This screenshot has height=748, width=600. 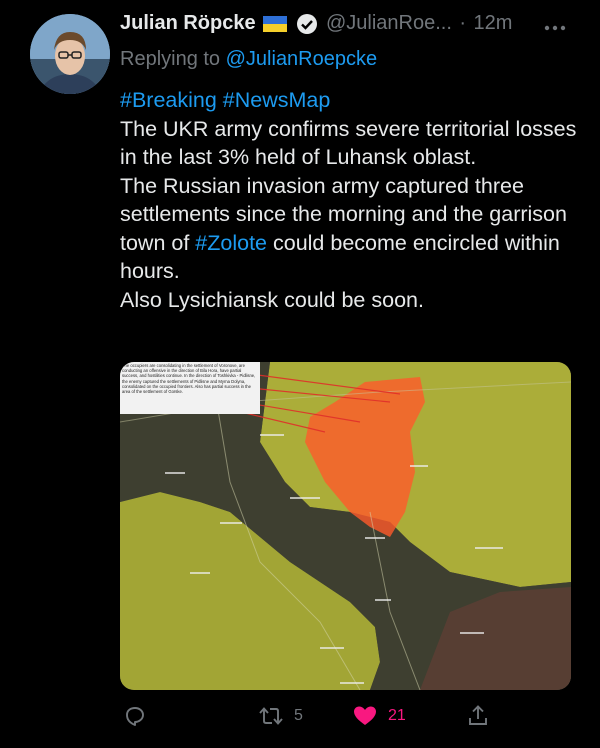 What do you see at coordinates (365, 715) in the screenshot?
I see `heart-icon` at bounding box center [365, 715].